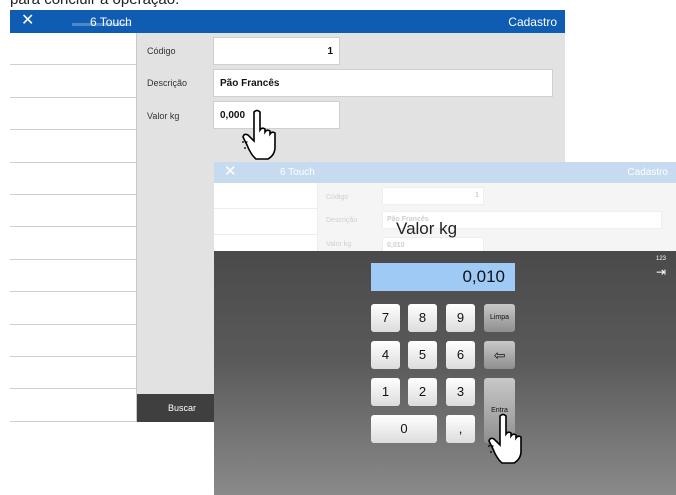 Image resolution: width=676 pixels, height=495 pixels. Describe the element at coordinates (385, 392) in the screenshot. I see `key-1: 1` at that location.